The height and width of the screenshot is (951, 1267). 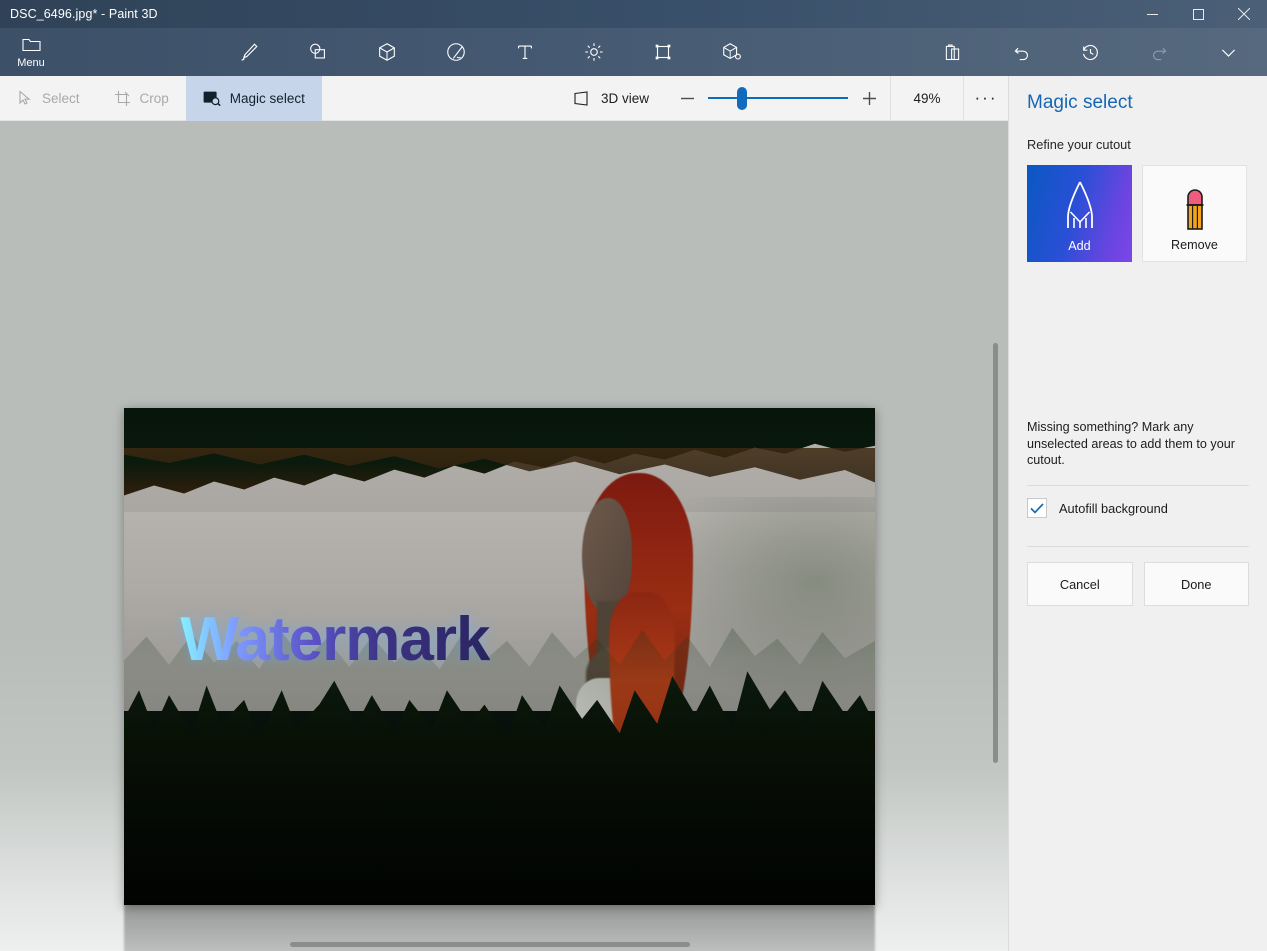 I want to click on sticker-icon, so click(x=455, y=52).